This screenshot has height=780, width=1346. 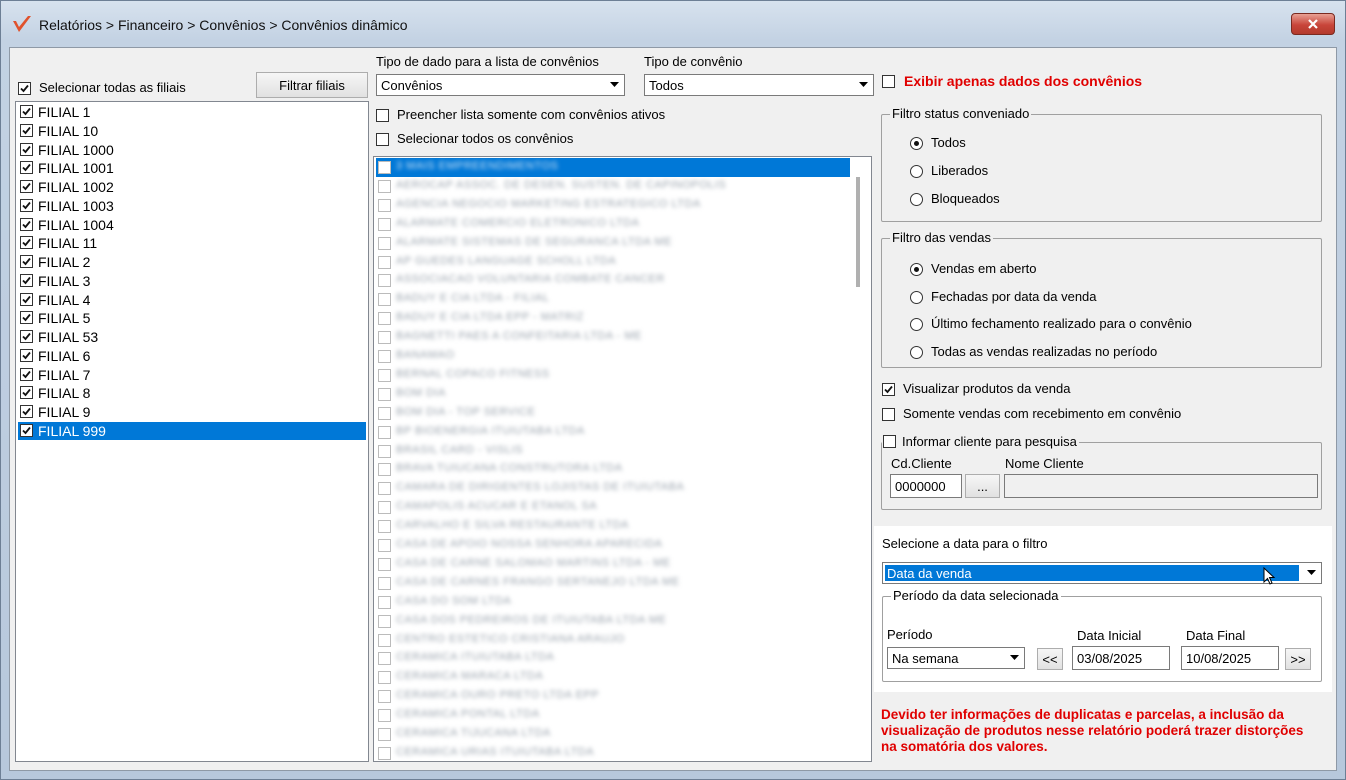 What do you see at coordinates (192, 262) in the screenshot?
I see `filial-list-item: FILIAL 2` at bounding box center [192, 262].